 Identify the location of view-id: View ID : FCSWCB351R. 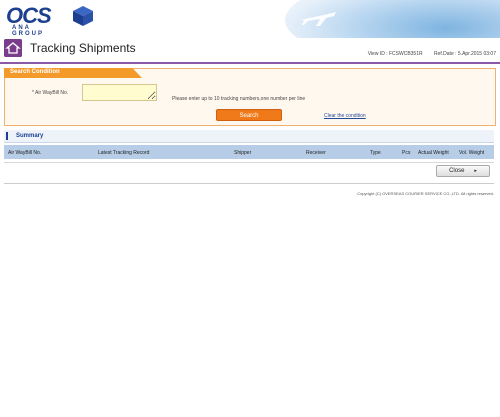
(395, 54).